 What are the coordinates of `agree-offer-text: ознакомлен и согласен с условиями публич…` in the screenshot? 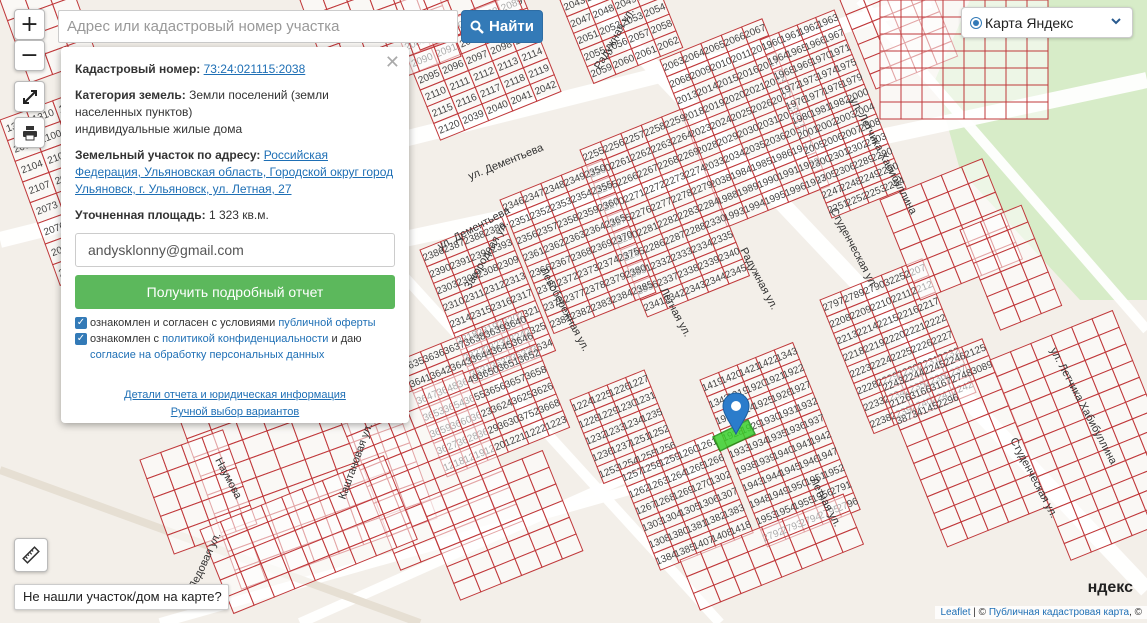 It's located at (233, 323).